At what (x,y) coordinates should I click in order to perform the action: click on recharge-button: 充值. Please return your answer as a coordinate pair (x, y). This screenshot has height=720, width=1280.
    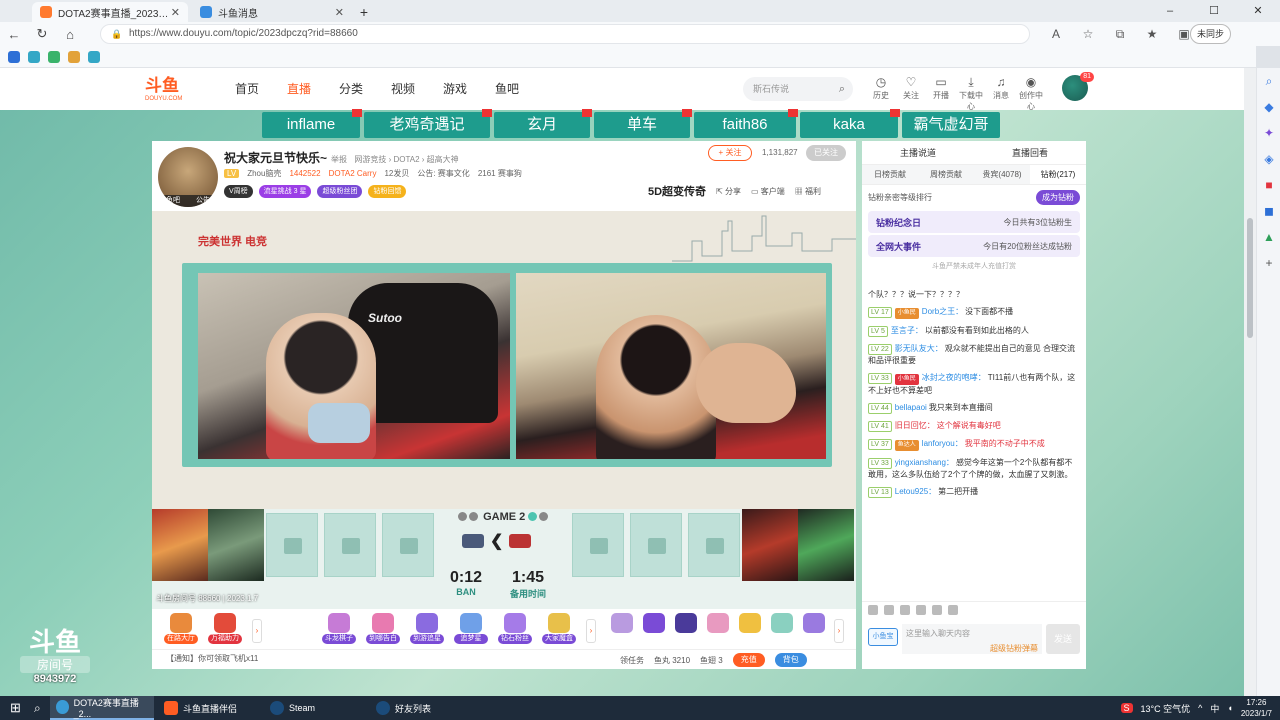
    Looking at the image, I should click on (748, 660).